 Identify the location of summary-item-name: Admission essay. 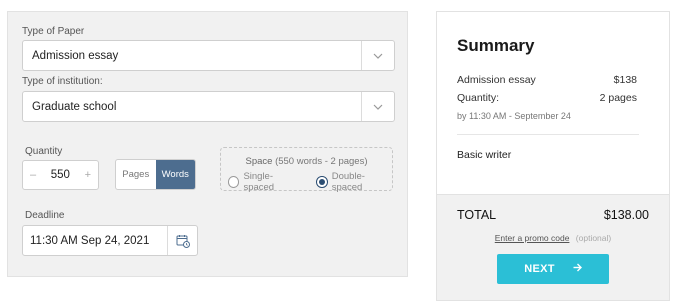
(496, 80).